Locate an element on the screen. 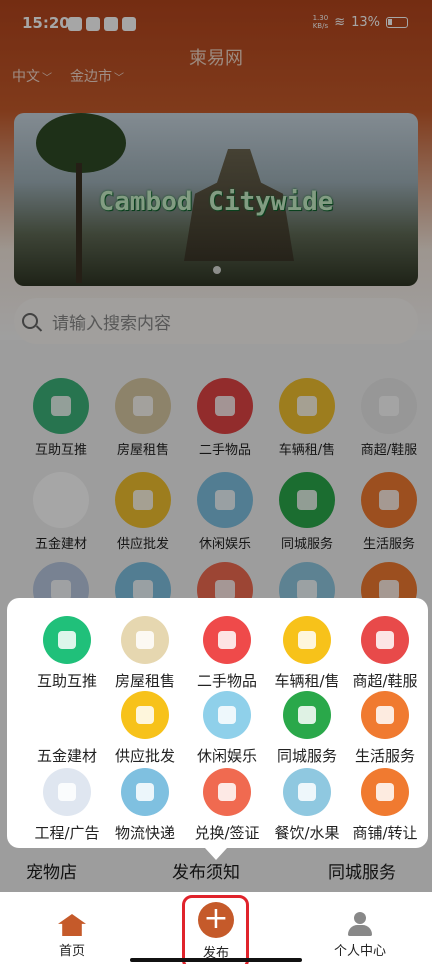 Image resolution: width=432 pixels, height=964 pixels. car-icon is located at coordinates (307, 640).